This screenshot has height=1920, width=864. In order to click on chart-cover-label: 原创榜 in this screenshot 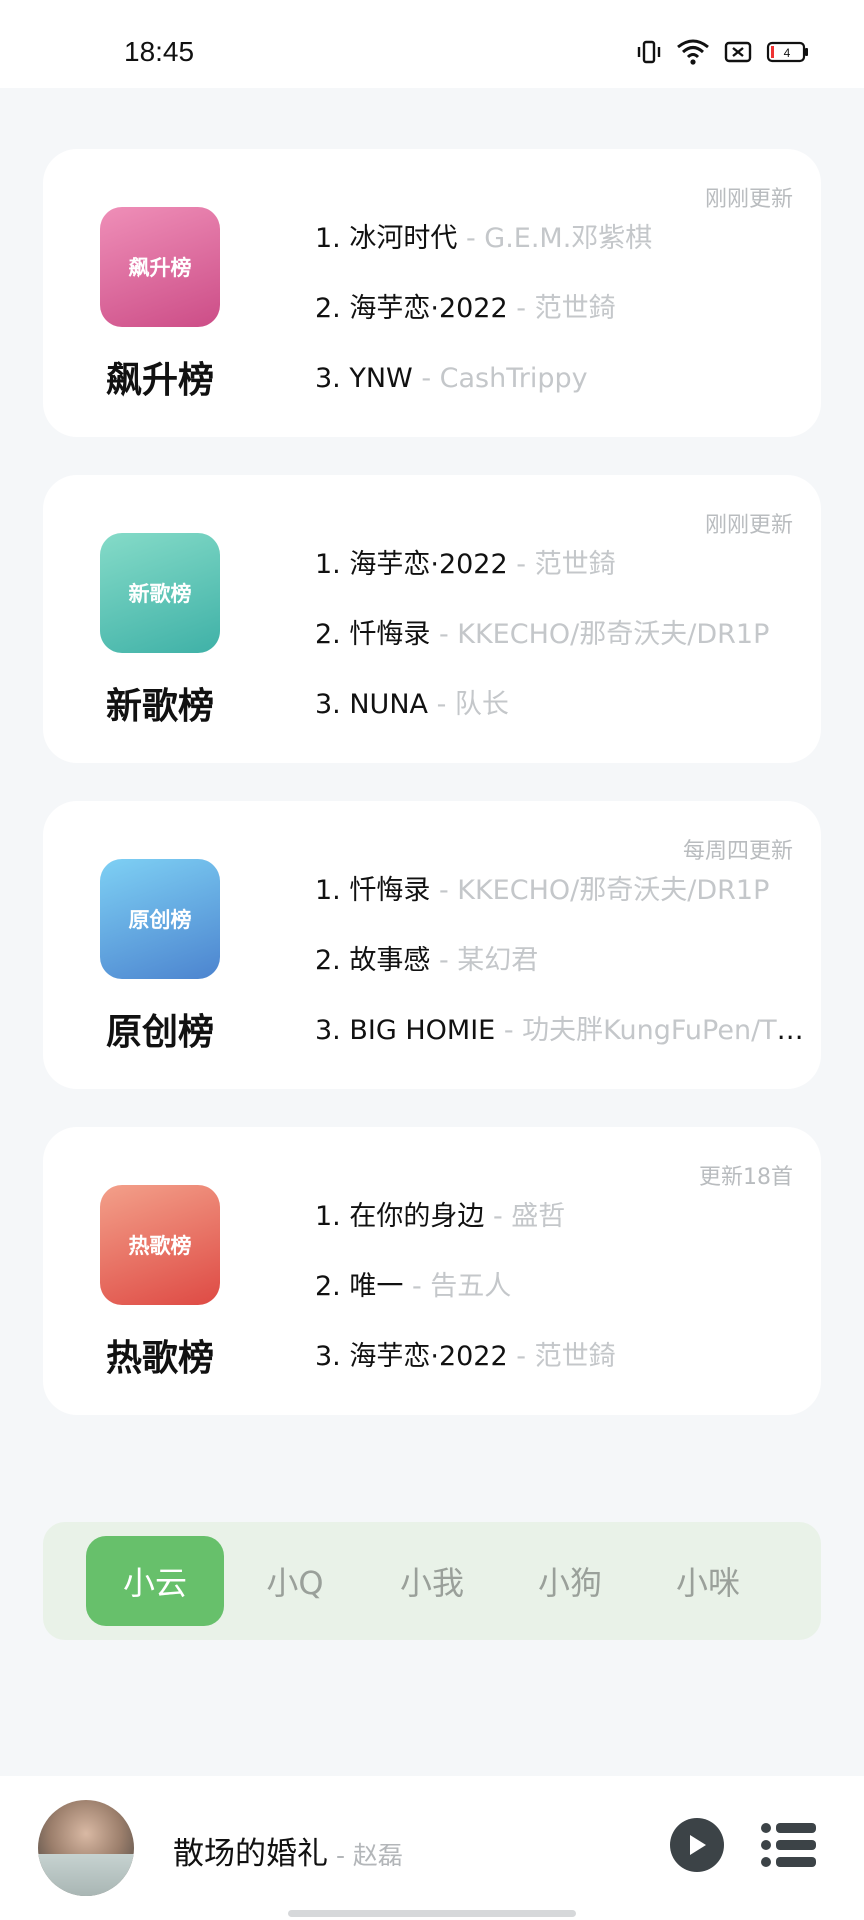, I will do `click(160, 920)`.